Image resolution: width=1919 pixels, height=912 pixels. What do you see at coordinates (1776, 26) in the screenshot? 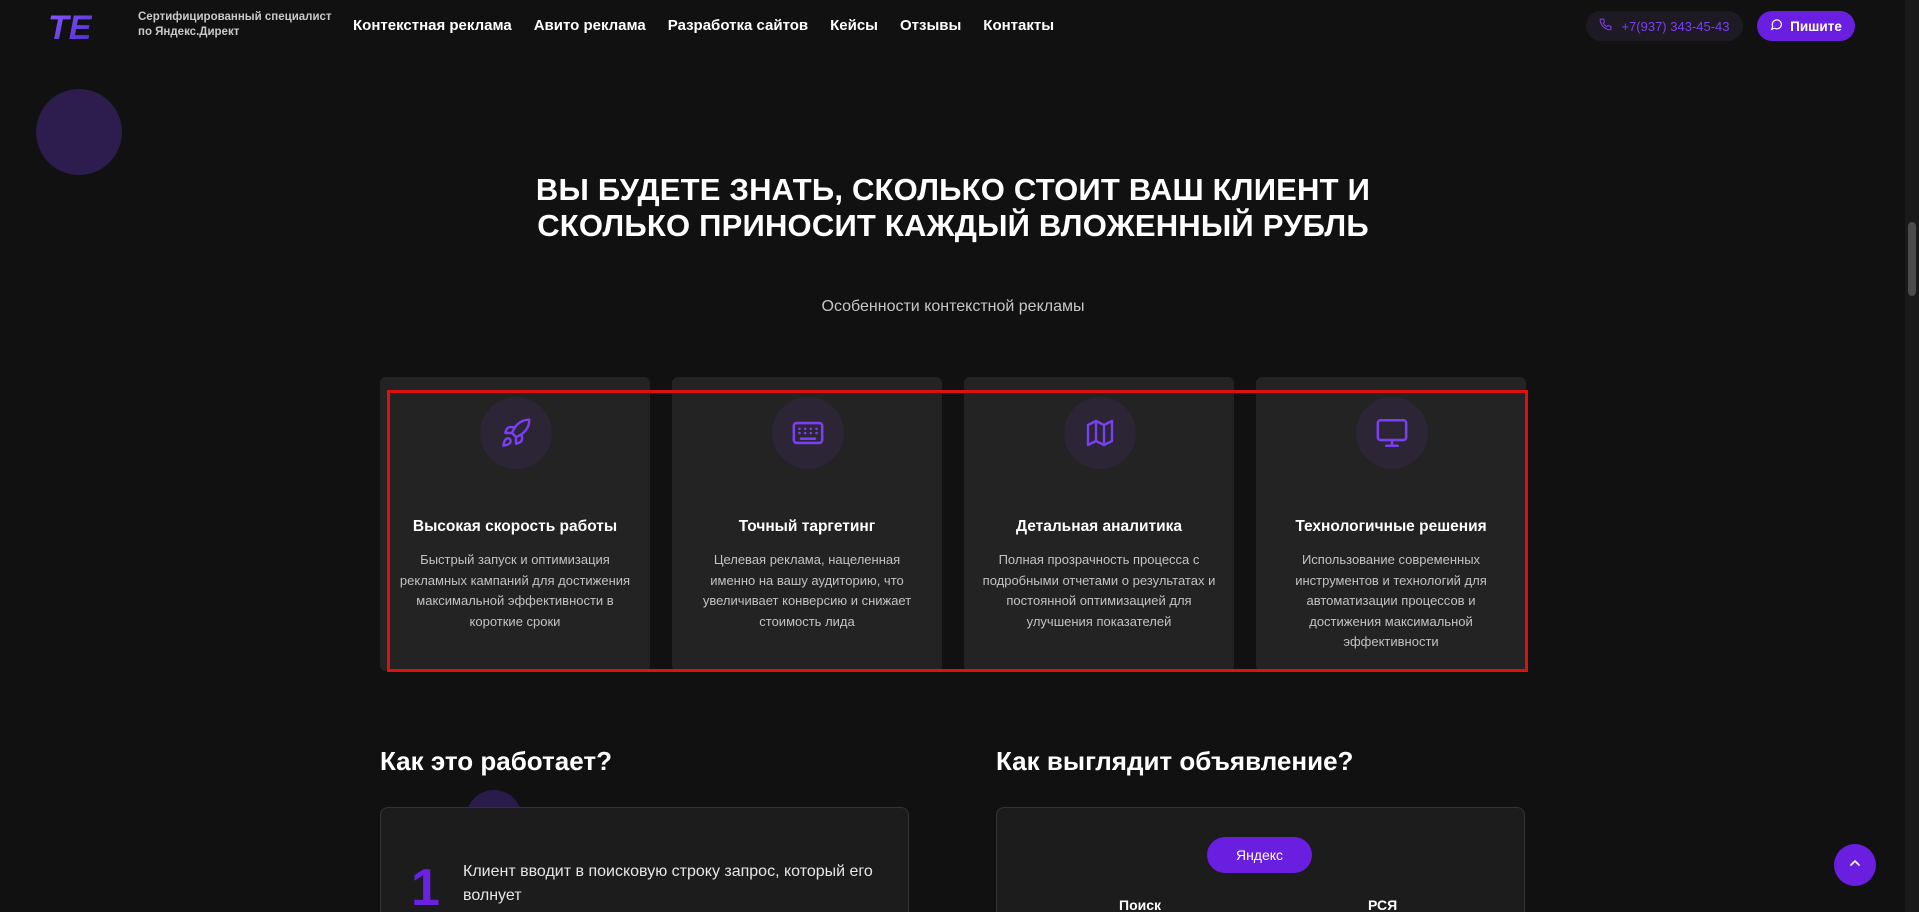
I see `chat-bubble-icon` at bounding box center [1776, 26].